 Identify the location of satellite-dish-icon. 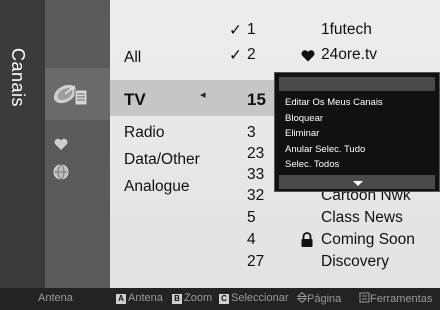
(70, 95).